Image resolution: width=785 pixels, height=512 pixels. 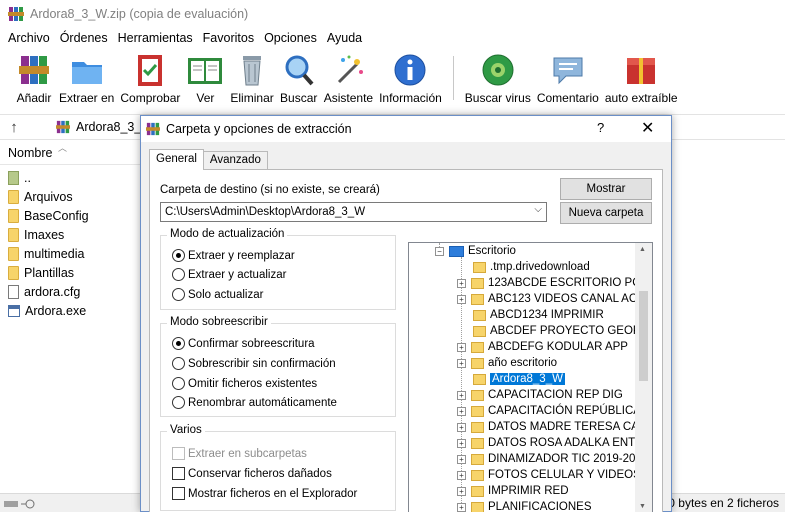 I want to click on list-item-label: Imaxes, so click(x=44, y=234).